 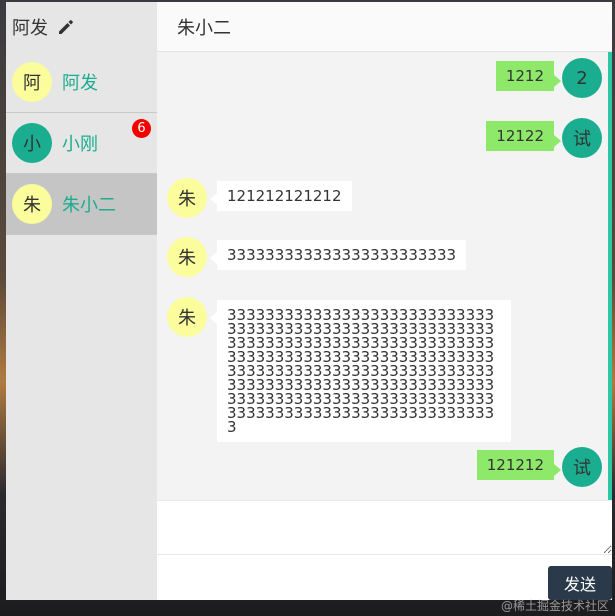 What do you see at coordinates (30, 28) in the screenshot?
I see `current-user-name: 阿发` at bounding box center [30, 28].